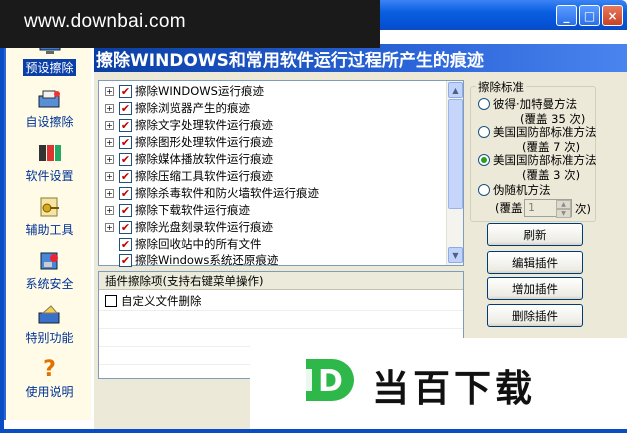 This screenshot has width=627, height=433. Describe the element at coordinates (189, 142) in the screenshot. I see `tree-item: + ✔ 擦除图形处理软件运行痕迹` at that location.